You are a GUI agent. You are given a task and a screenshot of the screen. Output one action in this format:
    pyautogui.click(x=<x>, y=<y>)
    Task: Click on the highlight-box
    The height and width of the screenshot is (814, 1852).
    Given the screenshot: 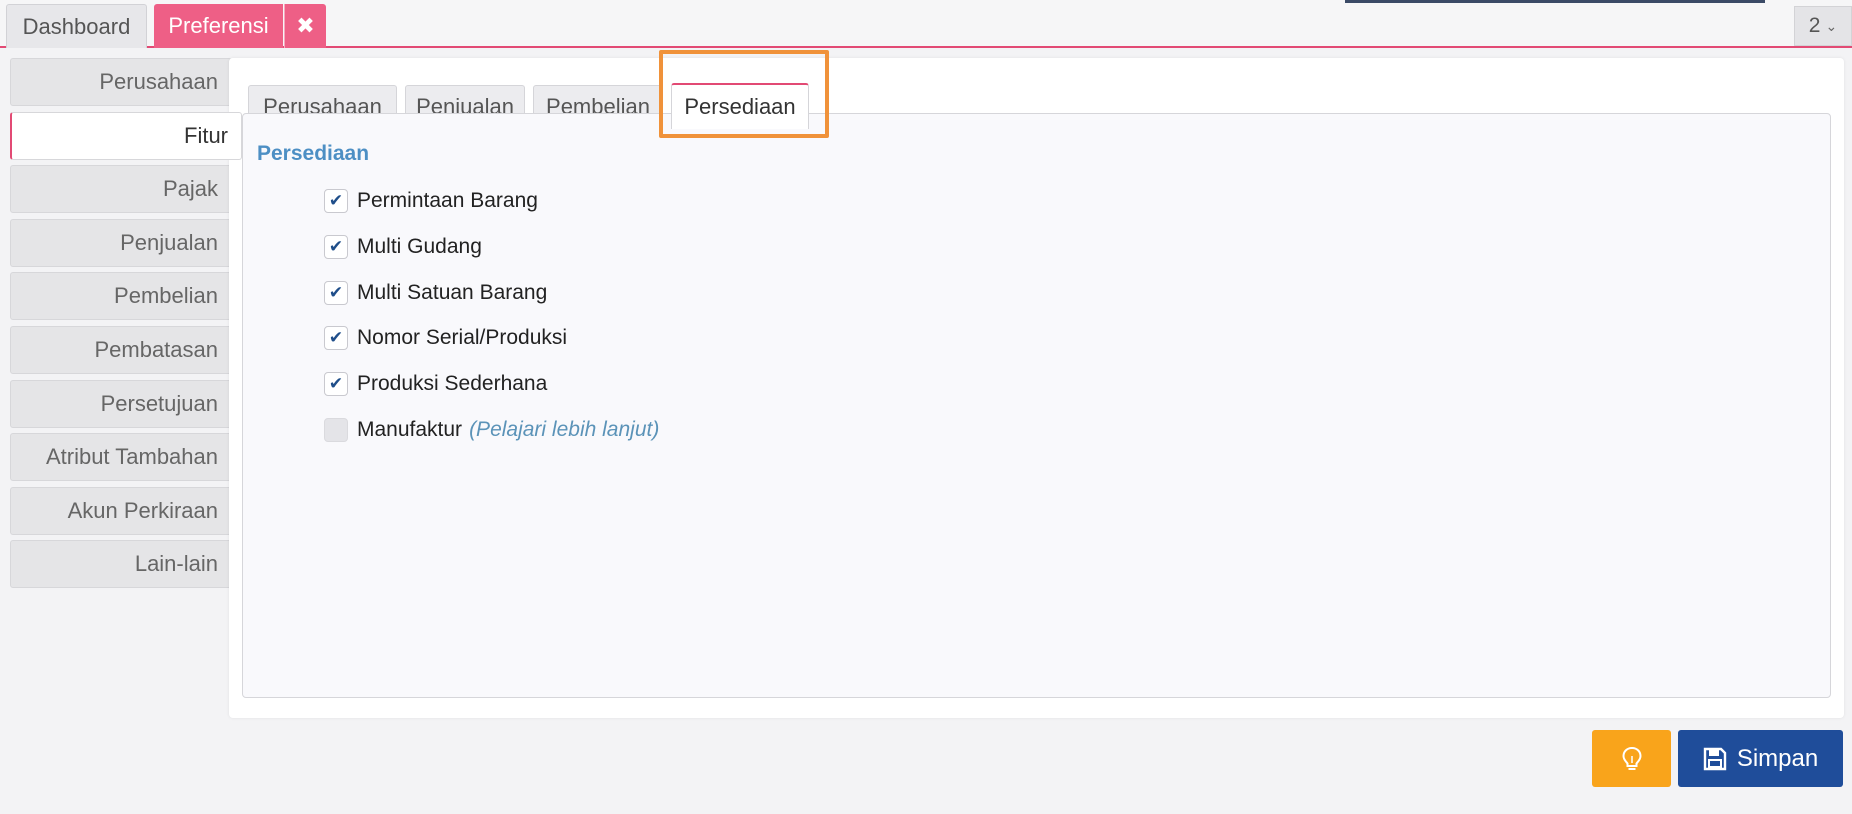 What is the action you would take?
    pyautogui.click(x=744, y=94)
    